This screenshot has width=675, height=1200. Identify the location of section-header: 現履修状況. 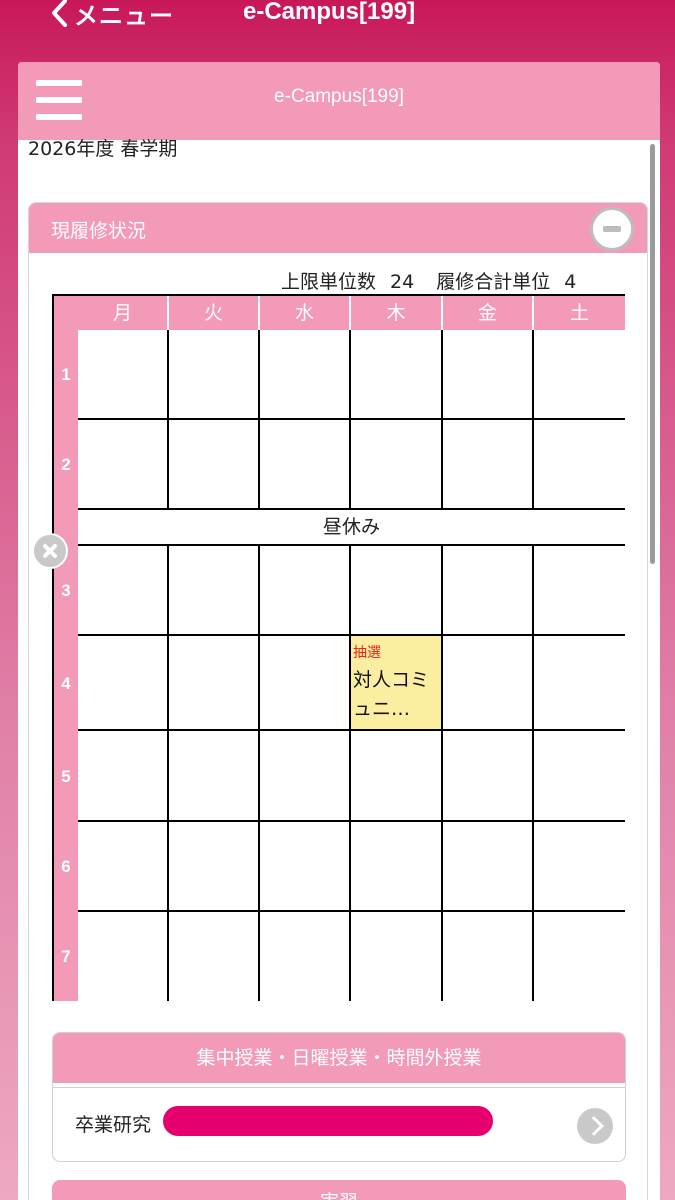
(338, 228).